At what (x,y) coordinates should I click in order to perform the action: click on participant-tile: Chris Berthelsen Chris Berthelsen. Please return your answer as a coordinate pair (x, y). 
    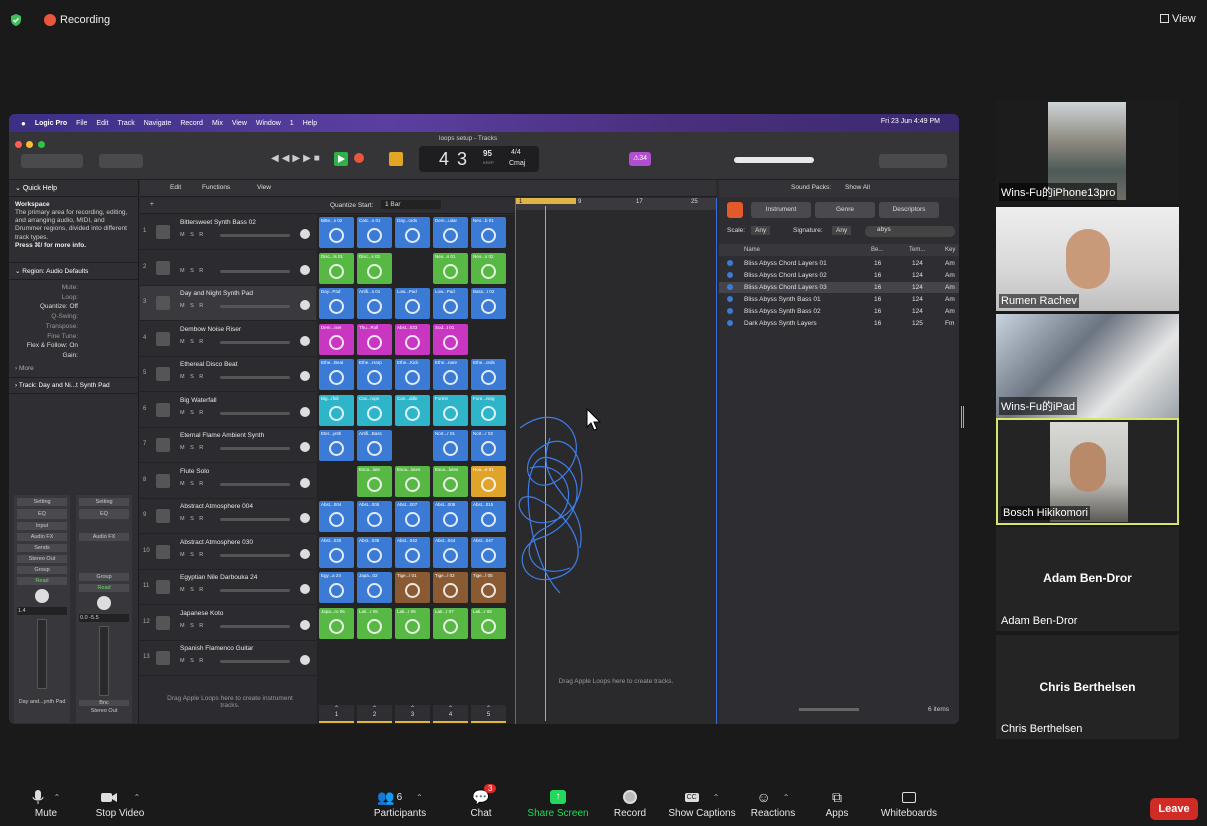
    Looking at the image, I should click on (1087, 687).